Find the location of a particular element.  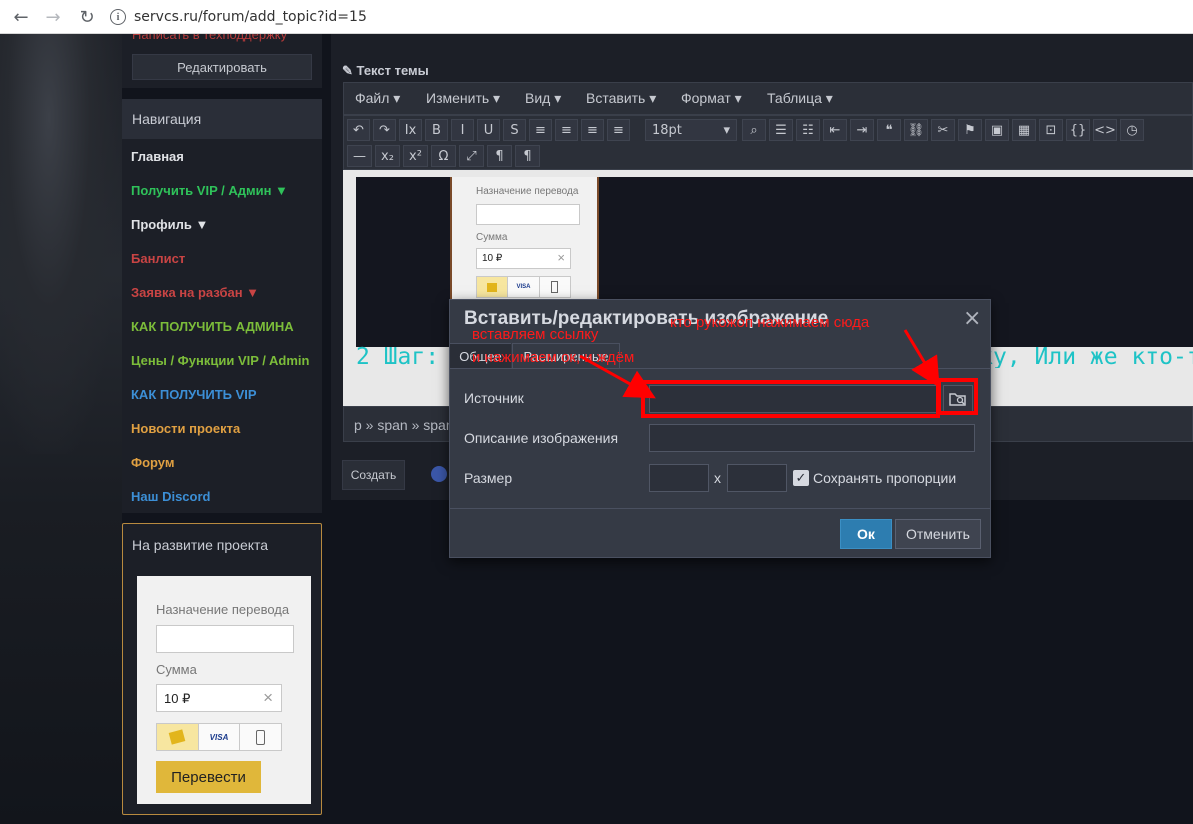

arrow-to-source is located at coordinates (617, 376).